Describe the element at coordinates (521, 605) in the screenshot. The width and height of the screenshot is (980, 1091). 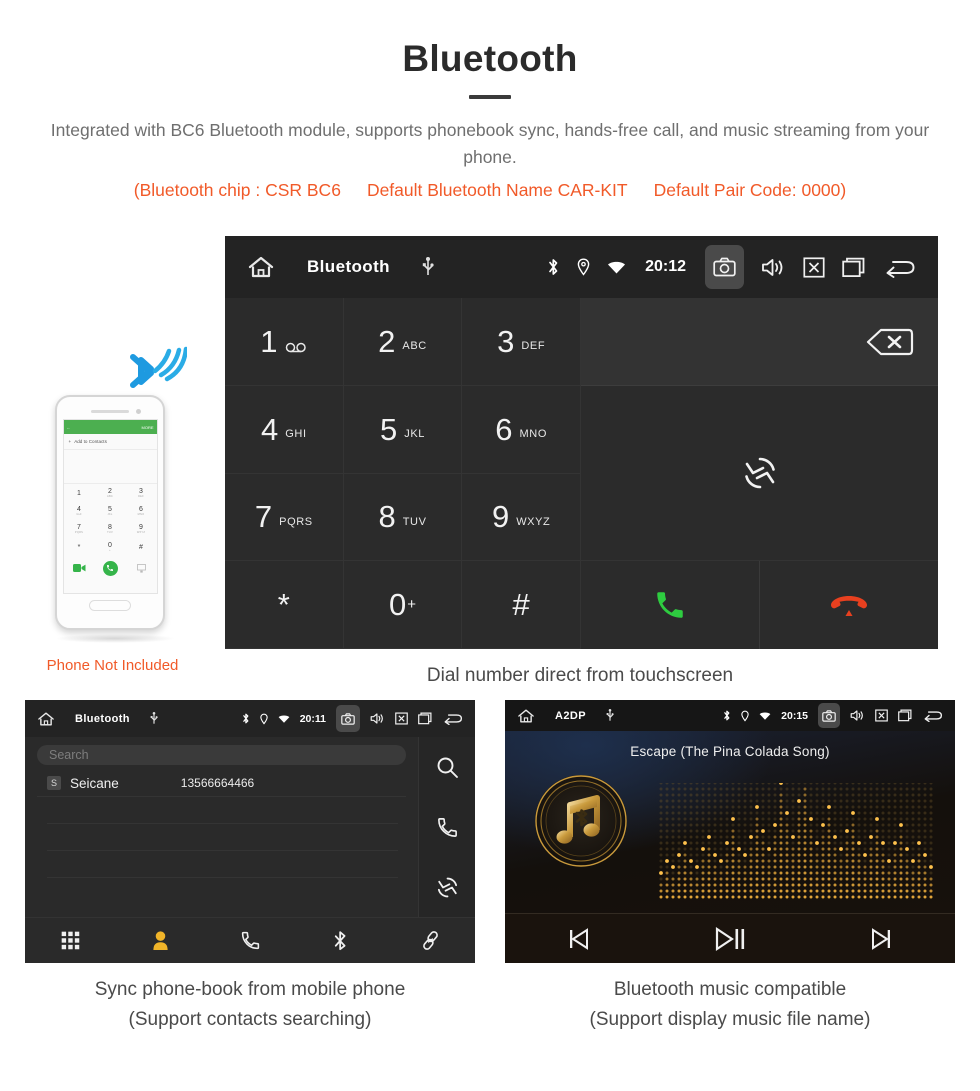
I see `key-hash: #` at that location.